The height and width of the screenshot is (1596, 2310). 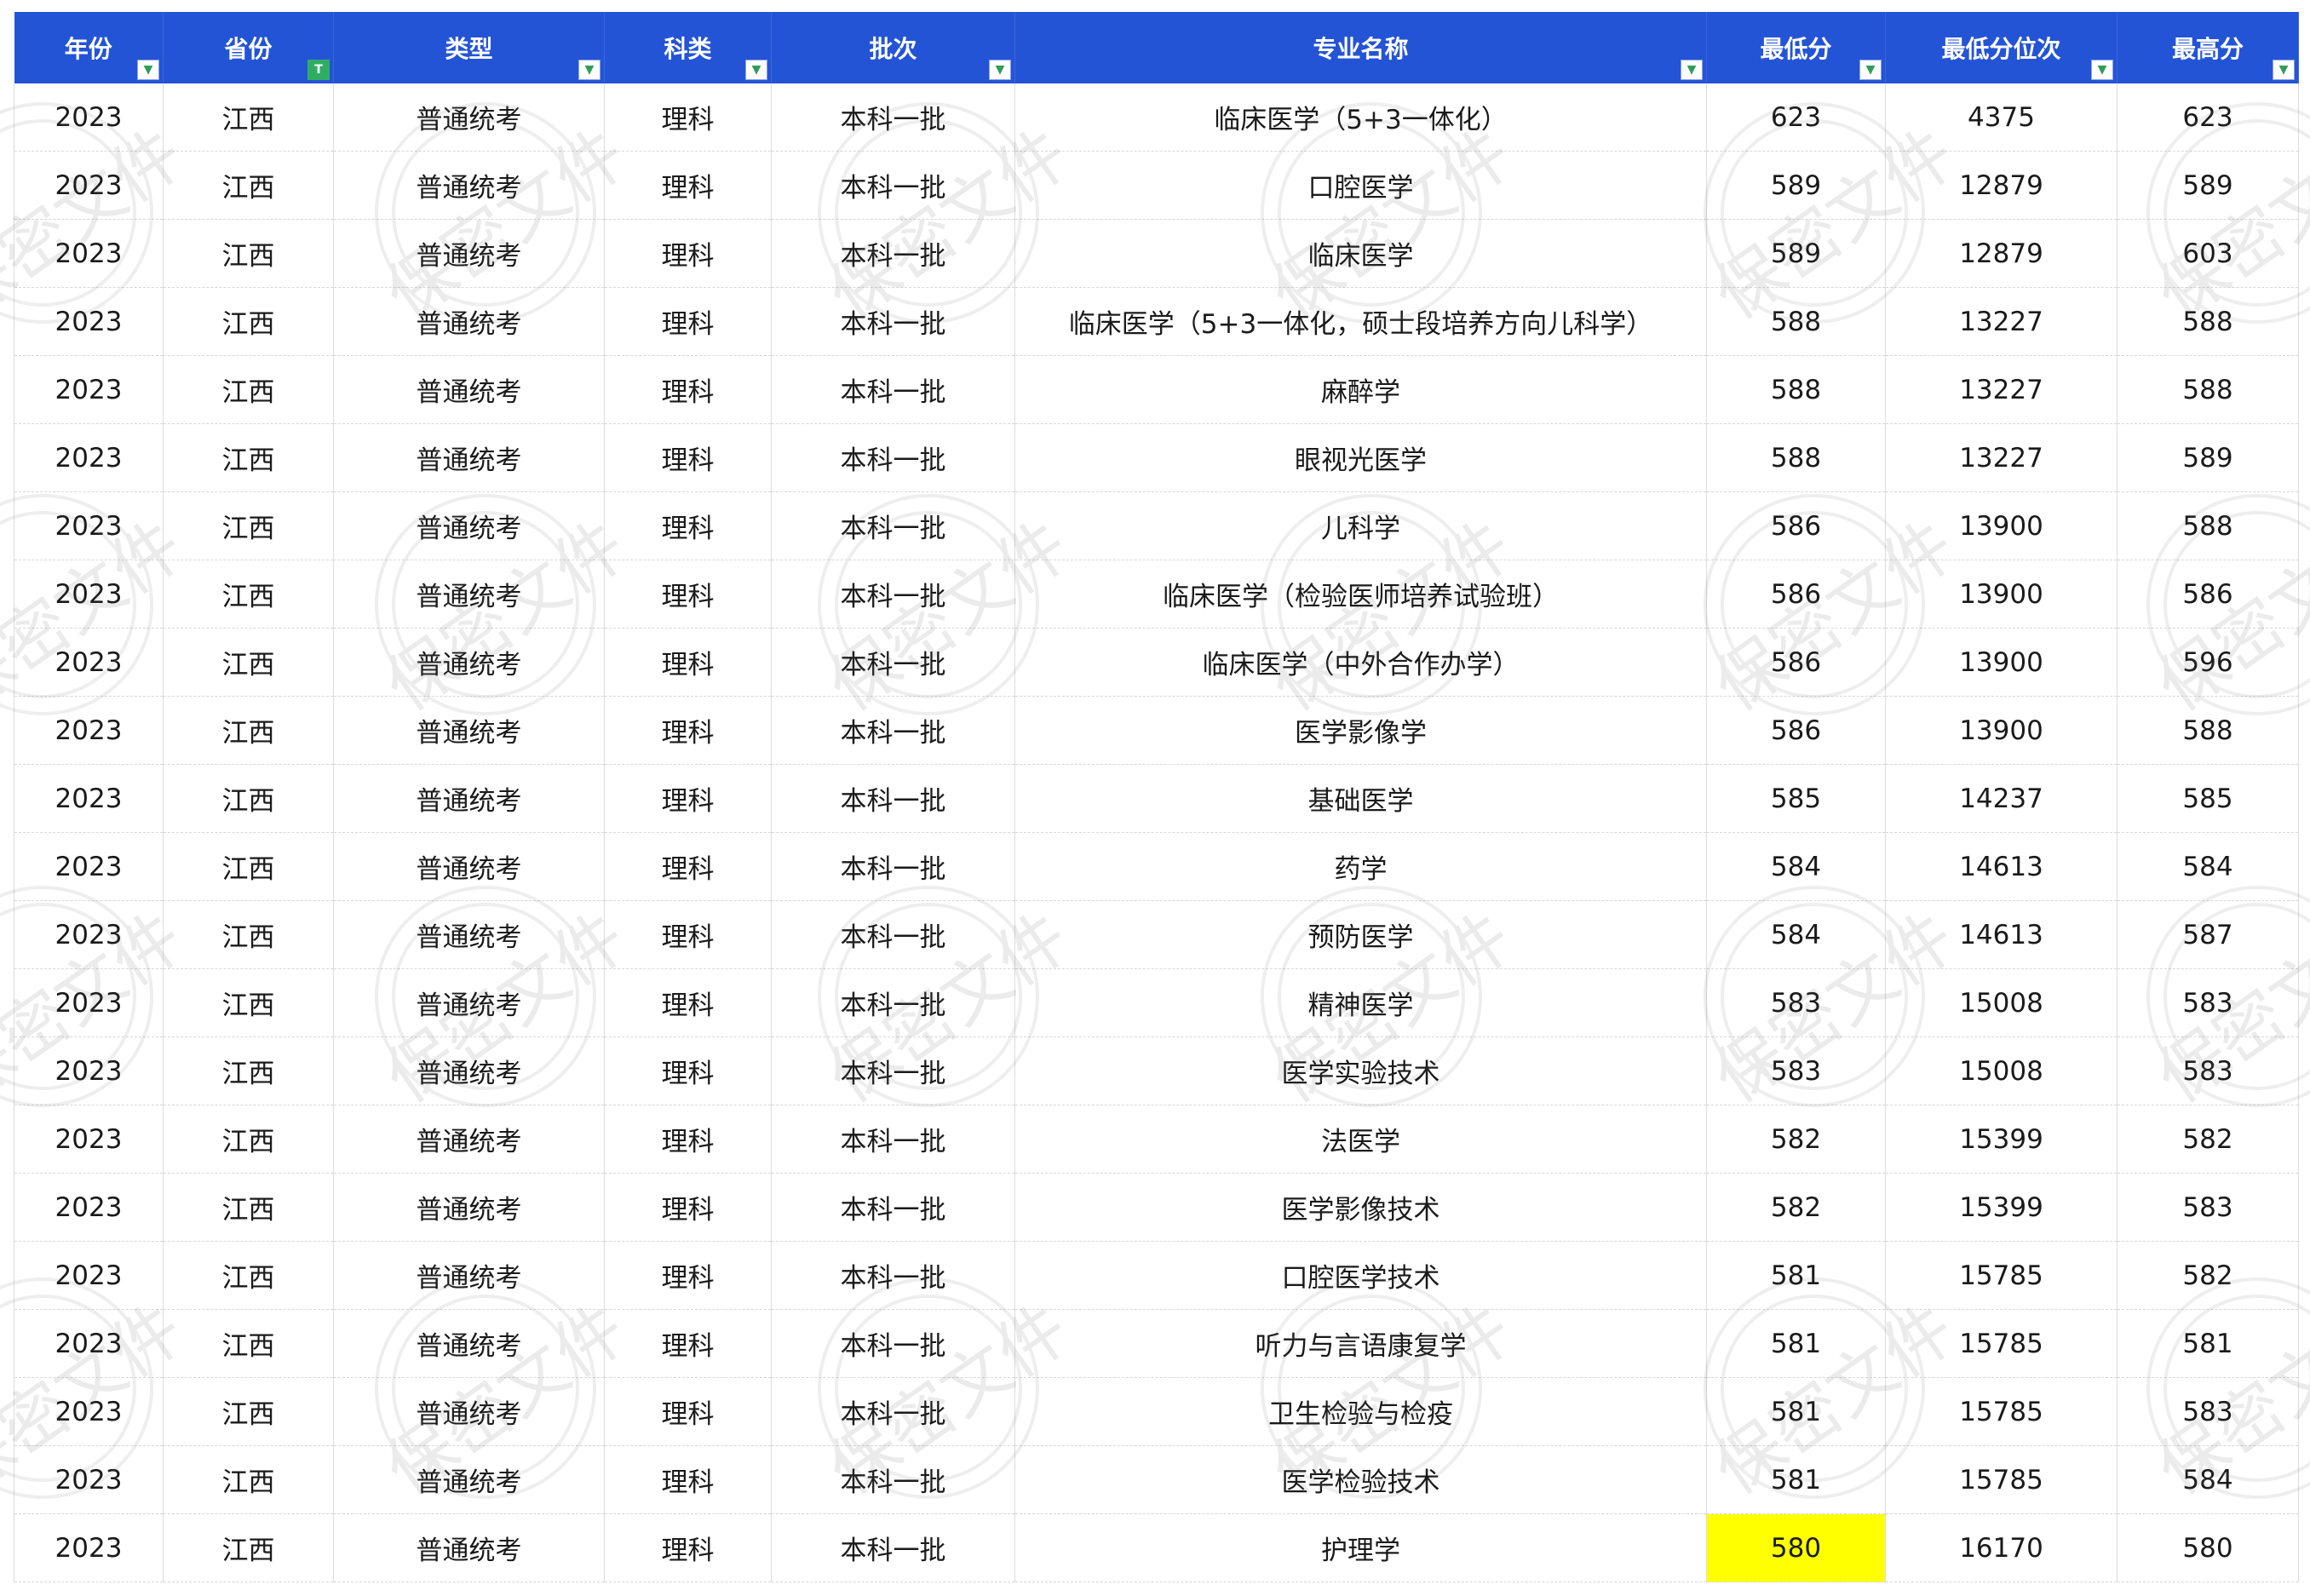 I want to click on table-cell: 儿科学, so click(x=1360, y=525).